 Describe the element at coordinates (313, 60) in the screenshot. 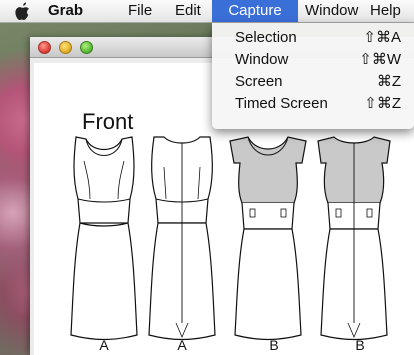

I see `menu-item-window: Window ⇧⌘W` at that location.